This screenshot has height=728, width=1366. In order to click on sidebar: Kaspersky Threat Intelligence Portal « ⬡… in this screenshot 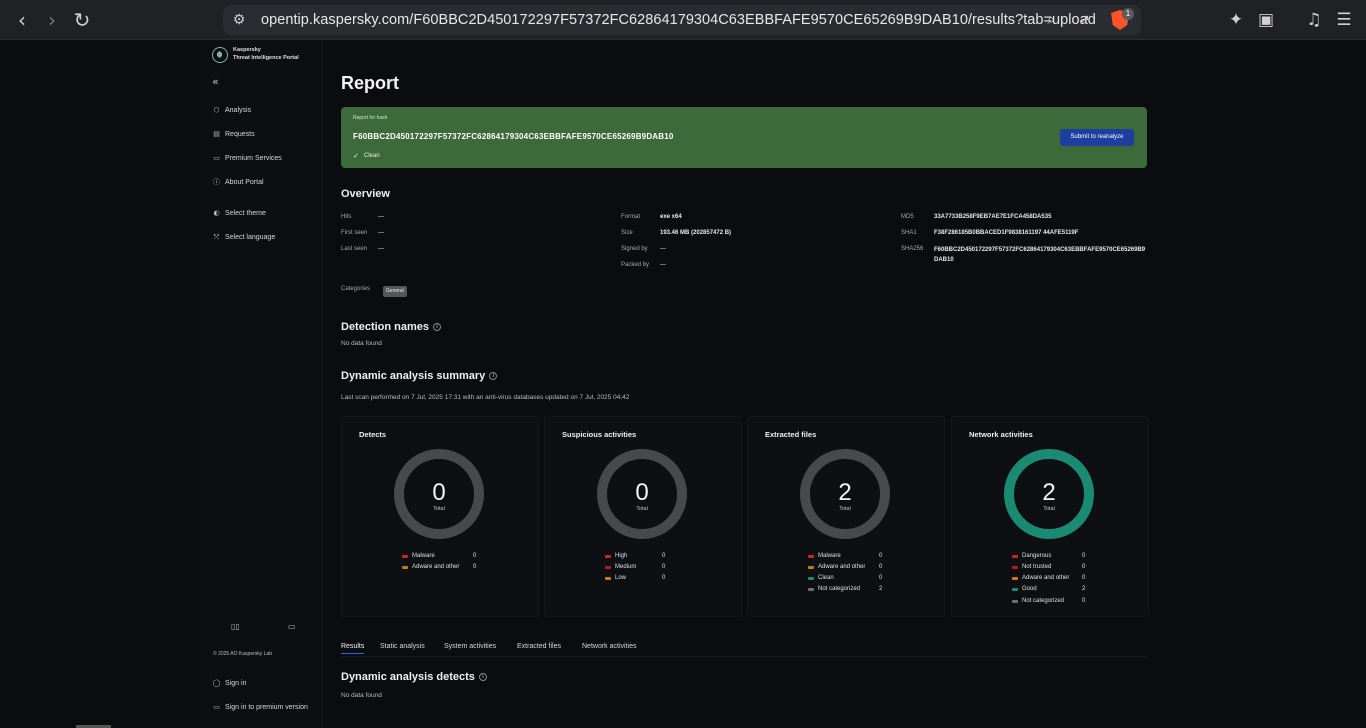, I will do `click(261, 384)`.